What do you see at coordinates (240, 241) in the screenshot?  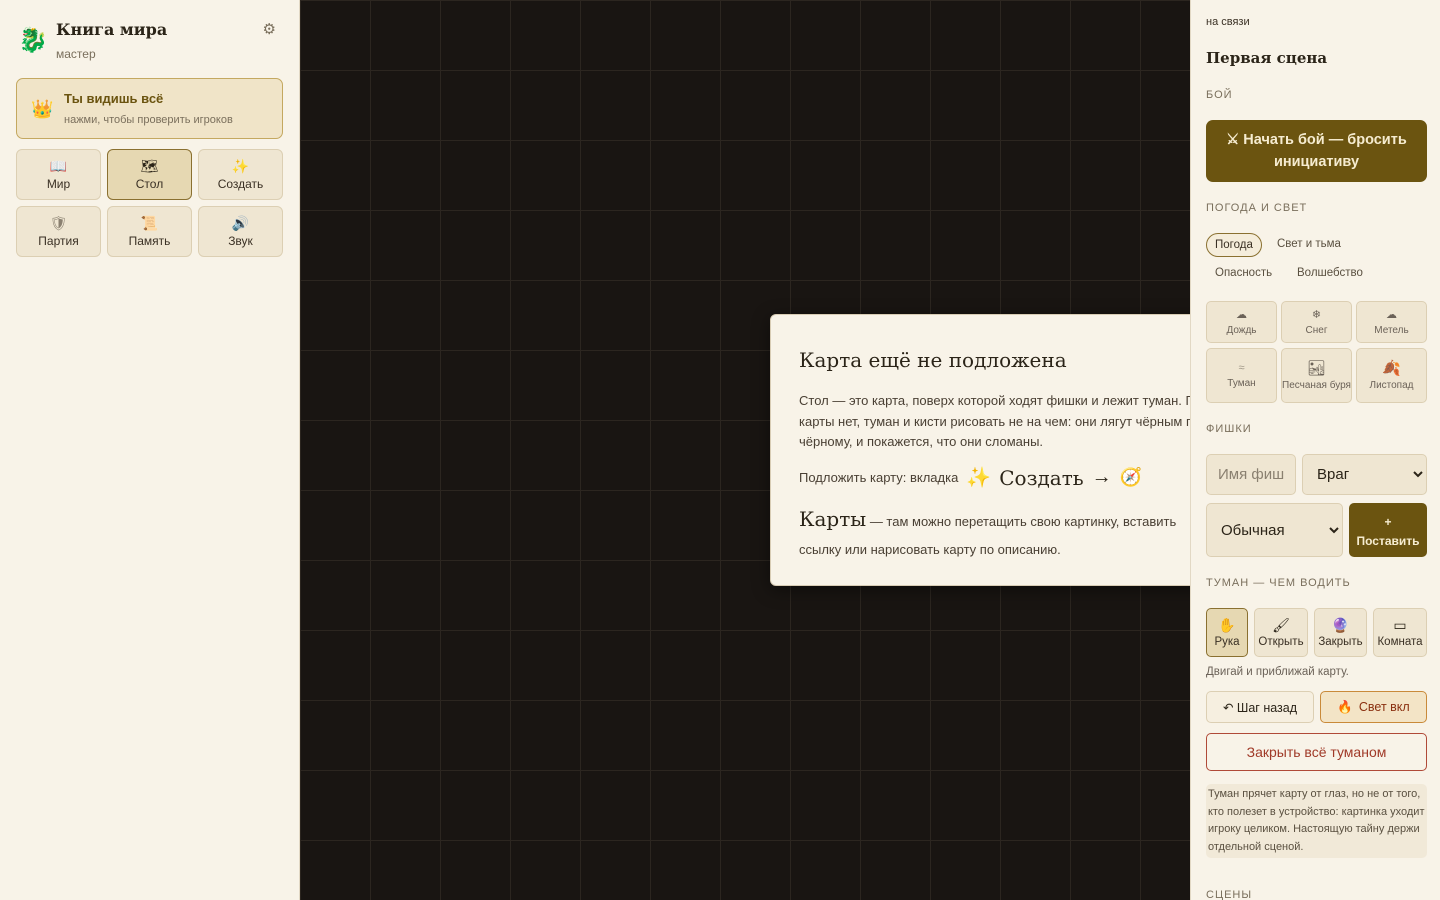 I see `nav-label: Звук` at bounding box center [240, 241].